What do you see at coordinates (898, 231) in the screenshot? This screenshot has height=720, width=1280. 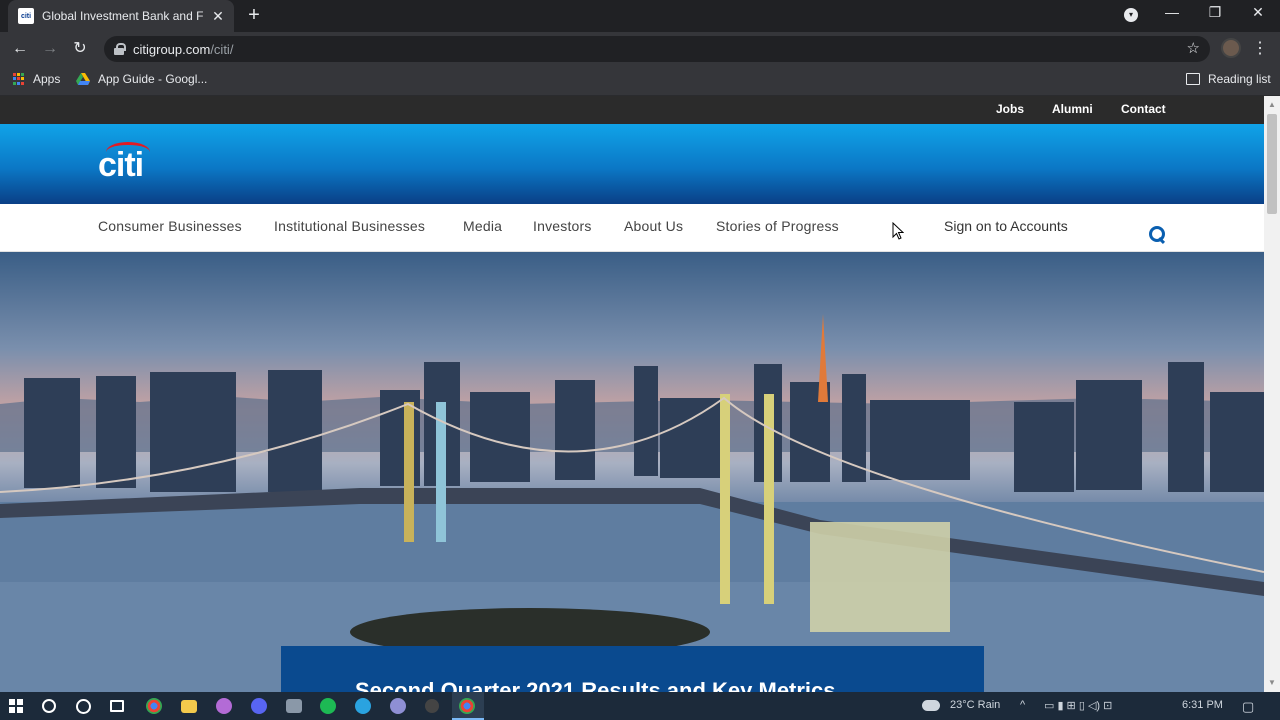 I see `mouse-cursor-icon` at bounding box center [898, 231].